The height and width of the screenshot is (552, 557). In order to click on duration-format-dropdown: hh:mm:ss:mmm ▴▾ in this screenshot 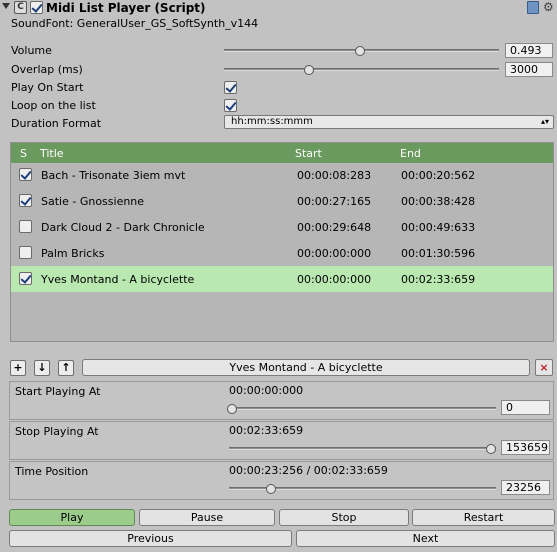, I will do `click(389, 122)`.